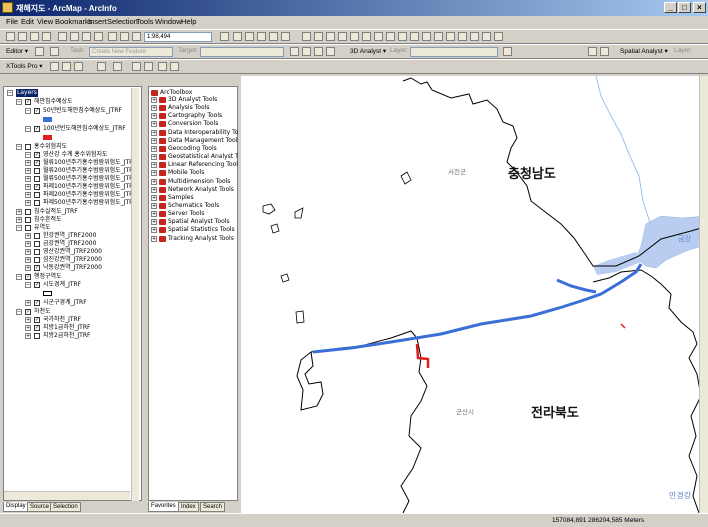  What do you see at coordinates (306, 51) in the screenshot?
I see `rotate-tool-icon` at bounding box center [306, 51].